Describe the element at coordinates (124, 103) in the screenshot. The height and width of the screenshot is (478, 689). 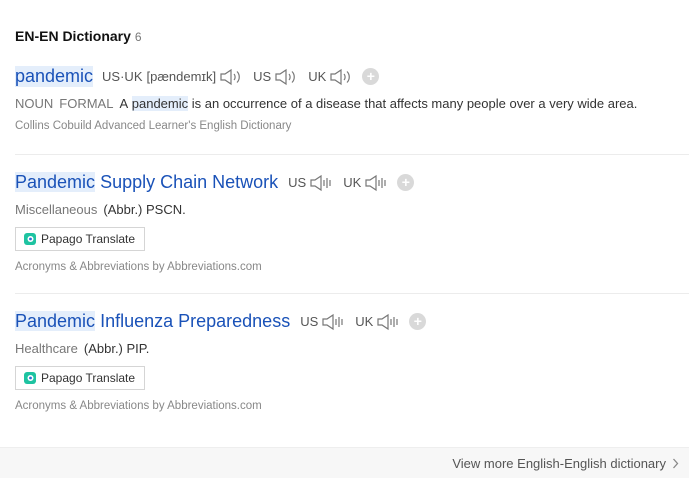
I see `def-prefix: A` at that location.